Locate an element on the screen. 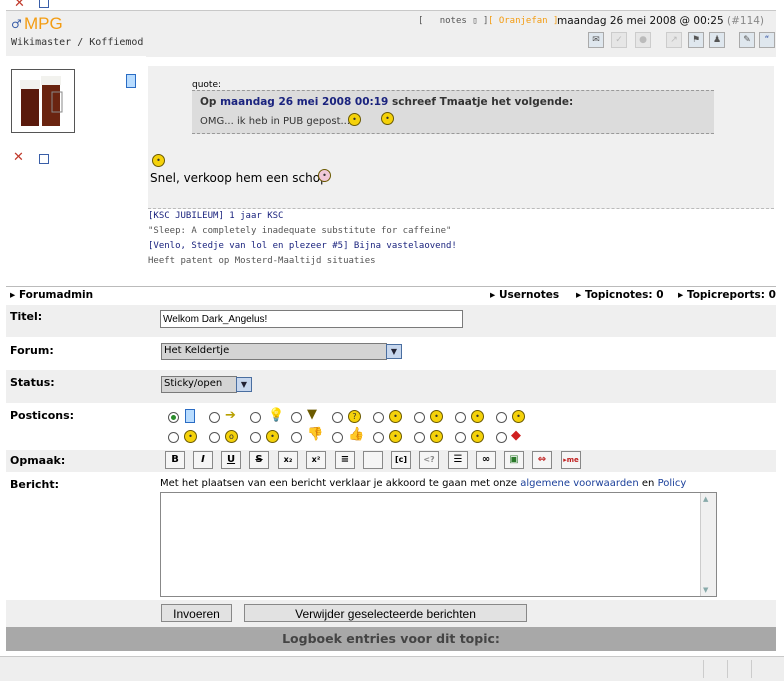  scroll-down-icon: ▼ is located at coordinates (705, 590).